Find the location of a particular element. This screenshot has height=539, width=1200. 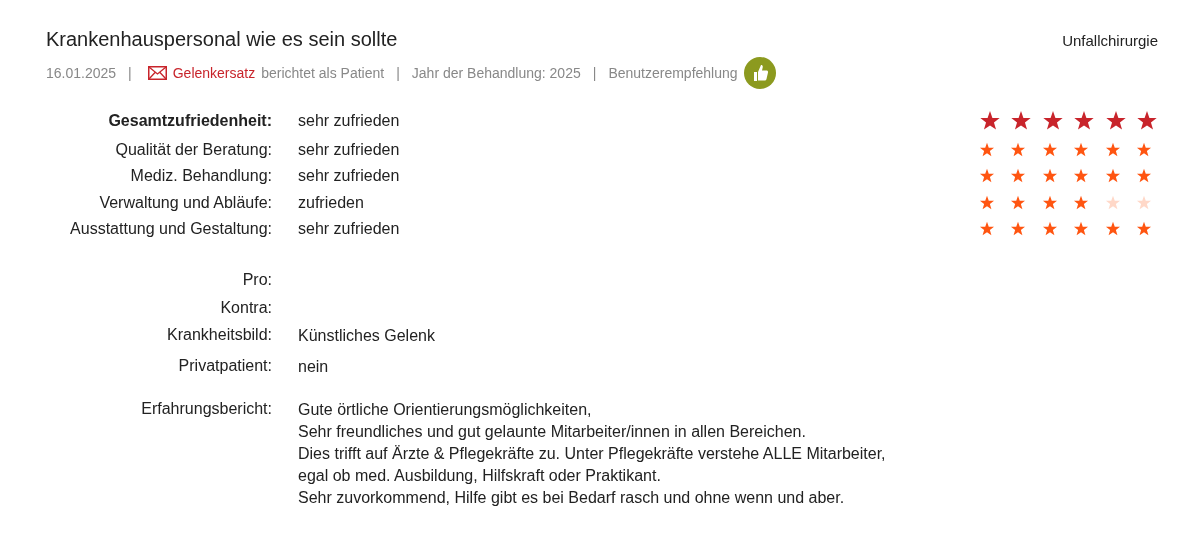

detail-label: Pro: is located at coordinates (256, 280).